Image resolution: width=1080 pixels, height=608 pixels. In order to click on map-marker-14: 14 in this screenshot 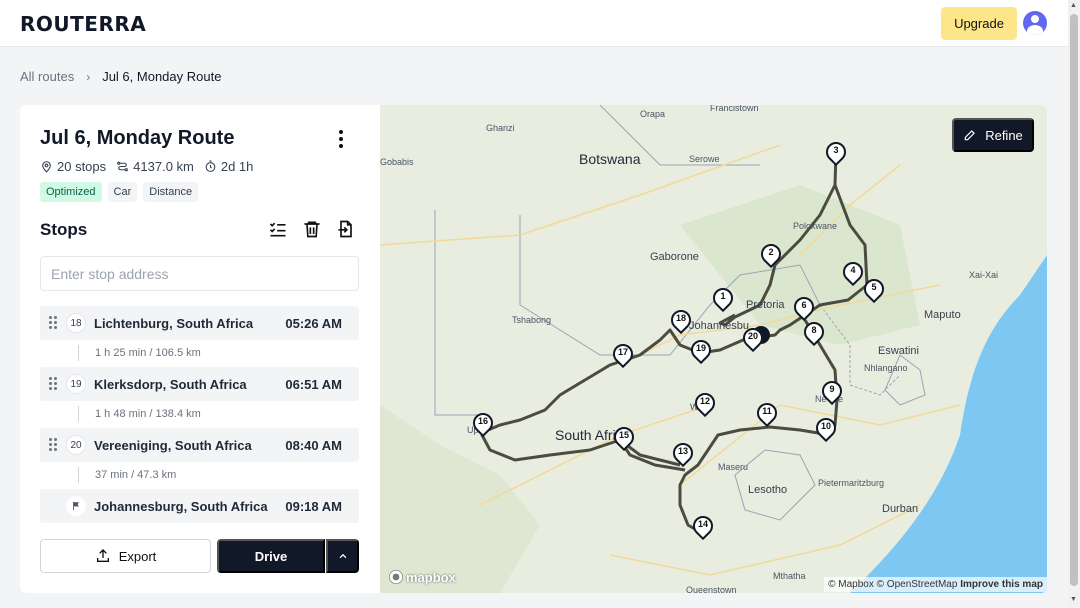, I will do `click(703, 526)`.